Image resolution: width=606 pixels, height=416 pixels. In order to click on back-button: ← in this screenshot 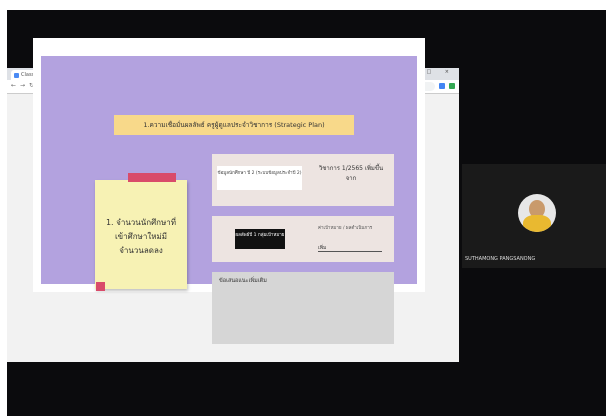, I will do `click(13, 86)`.